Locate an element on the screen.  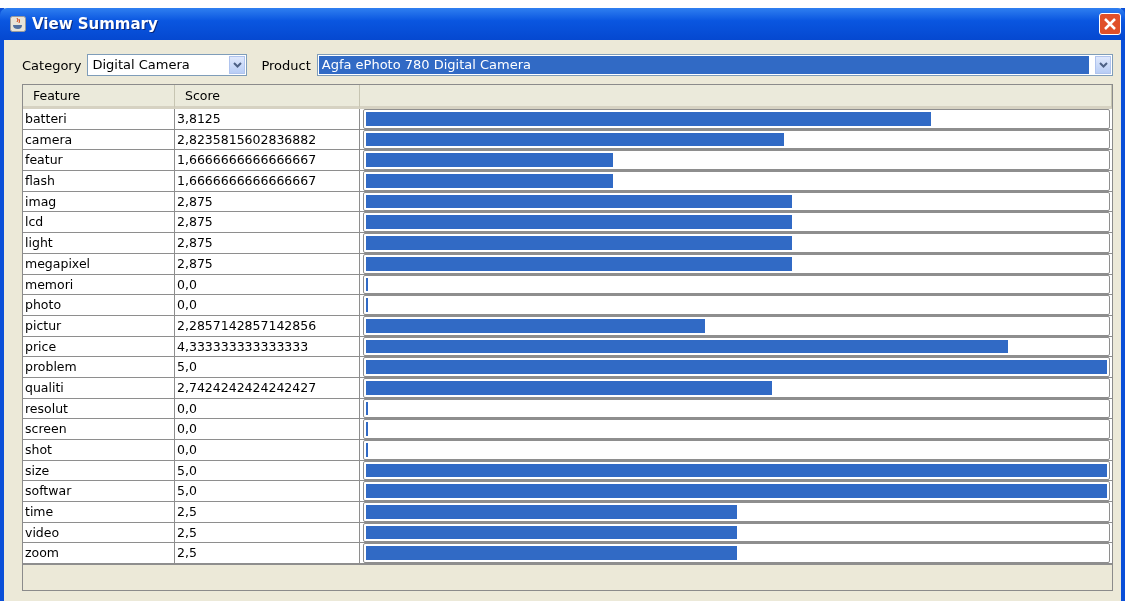
table-cell: lcd is located at coordinates (99, 223).